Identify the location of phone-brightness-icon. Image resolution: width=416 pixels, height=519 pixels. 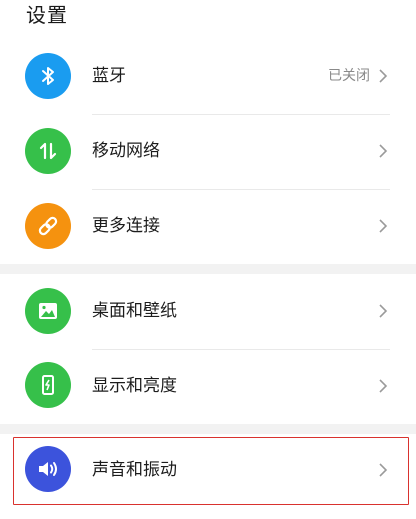
(48, 385).